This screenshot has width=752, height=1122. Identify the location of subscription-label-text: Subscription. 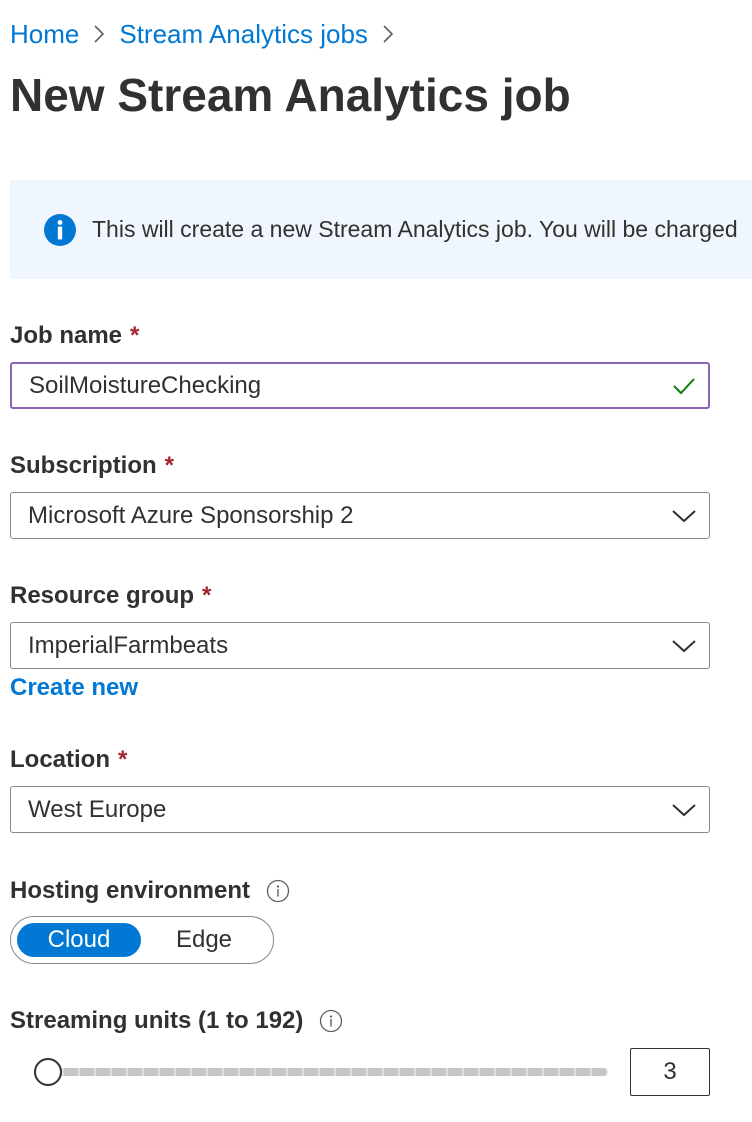
(83, 465).